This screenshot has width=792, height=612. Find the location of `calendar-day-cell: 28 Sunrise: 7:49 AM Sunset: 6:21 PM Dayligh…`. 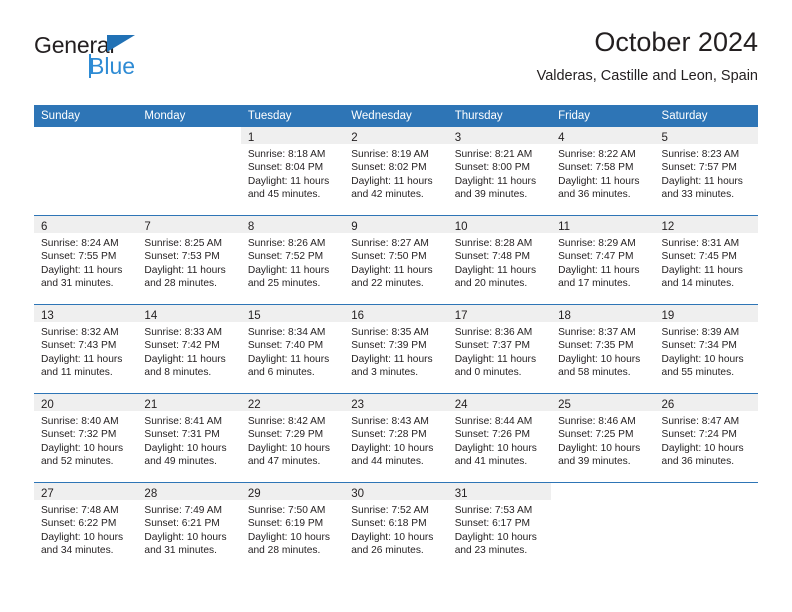

calendar-day-cell: 28 Sunrise: 7:49 AM Sunset: 6:21 PM Dayligh… is located at coordinates (189, 526).